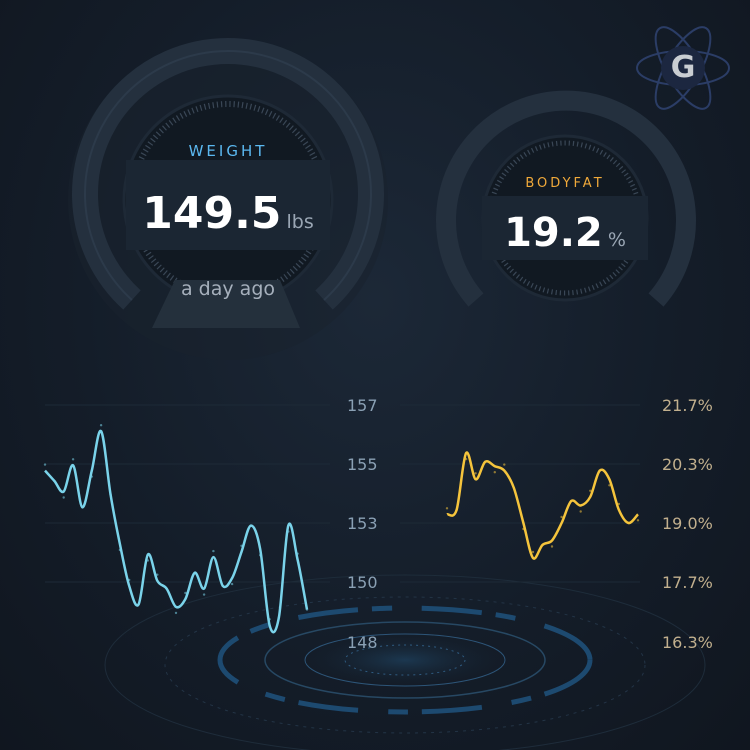 This screenshot has height=750, width=750. I want to click on bodyfat-tick-label: 17.7%, so click(687, 582).